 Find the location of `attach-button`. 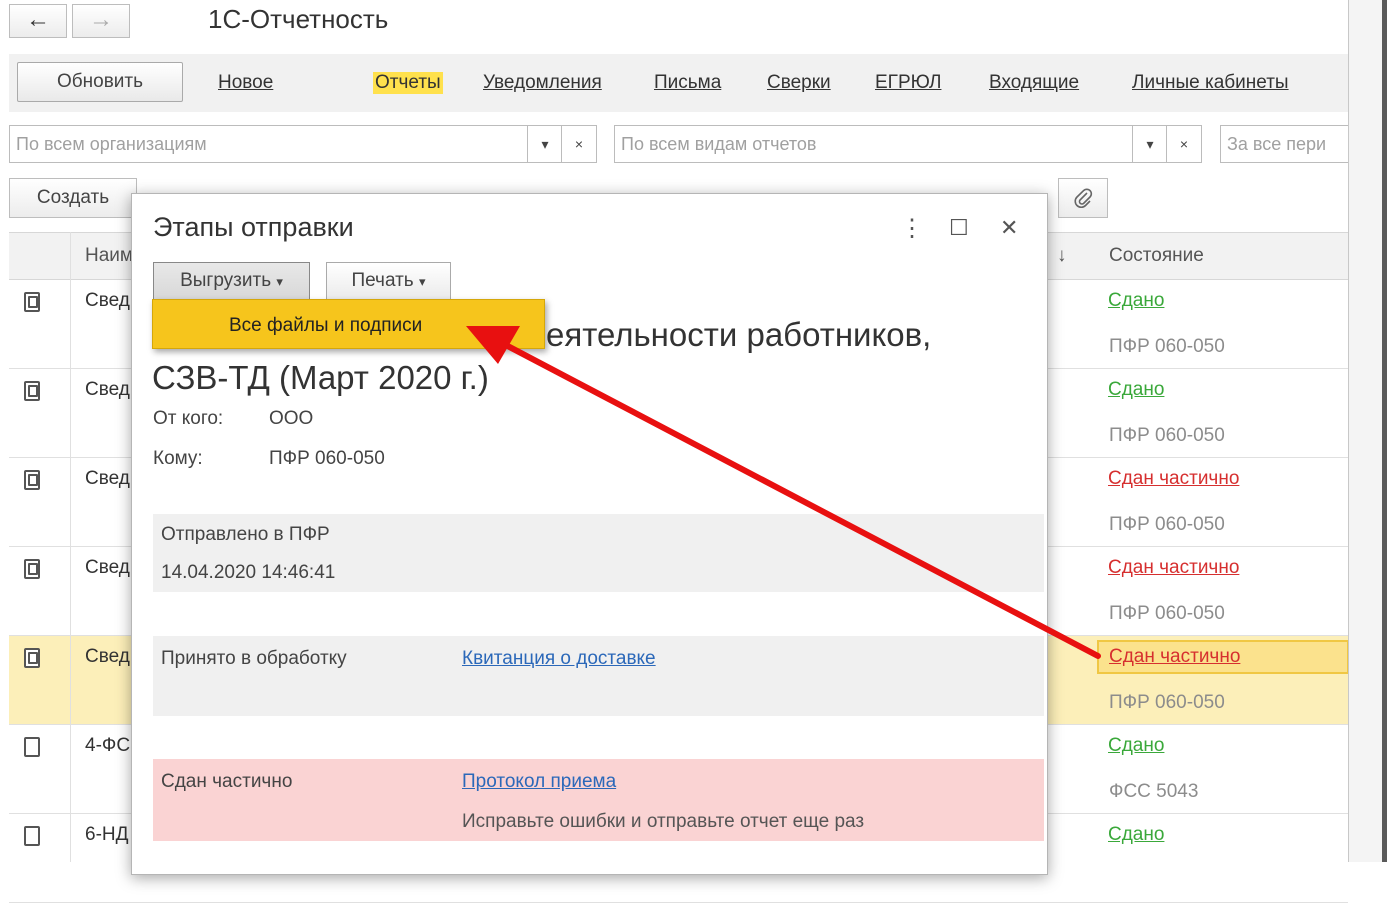

attach-button is located at coordinates (1083, 198).